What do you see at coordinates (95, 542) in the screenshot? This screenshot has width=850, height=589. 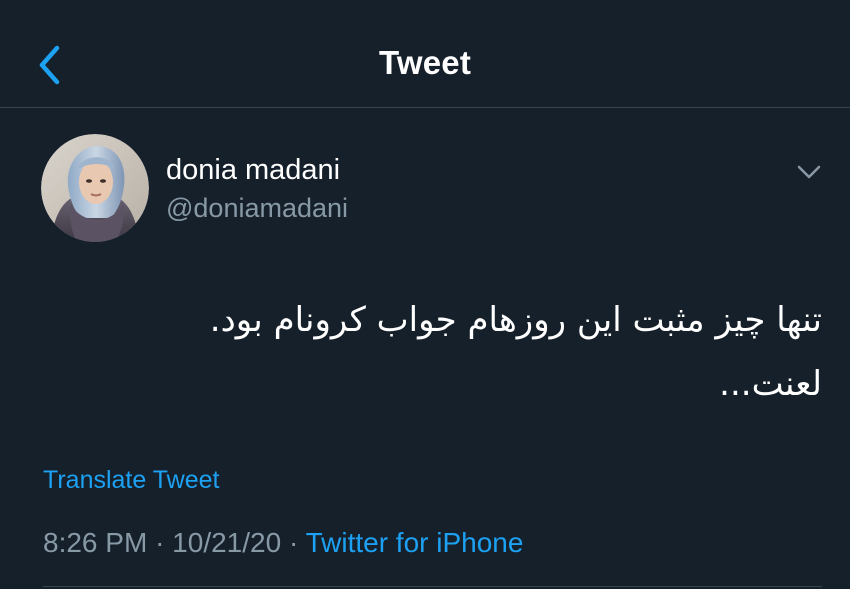 I see `tweet-time: 8:26 PM` at bounding box center [95, 542].